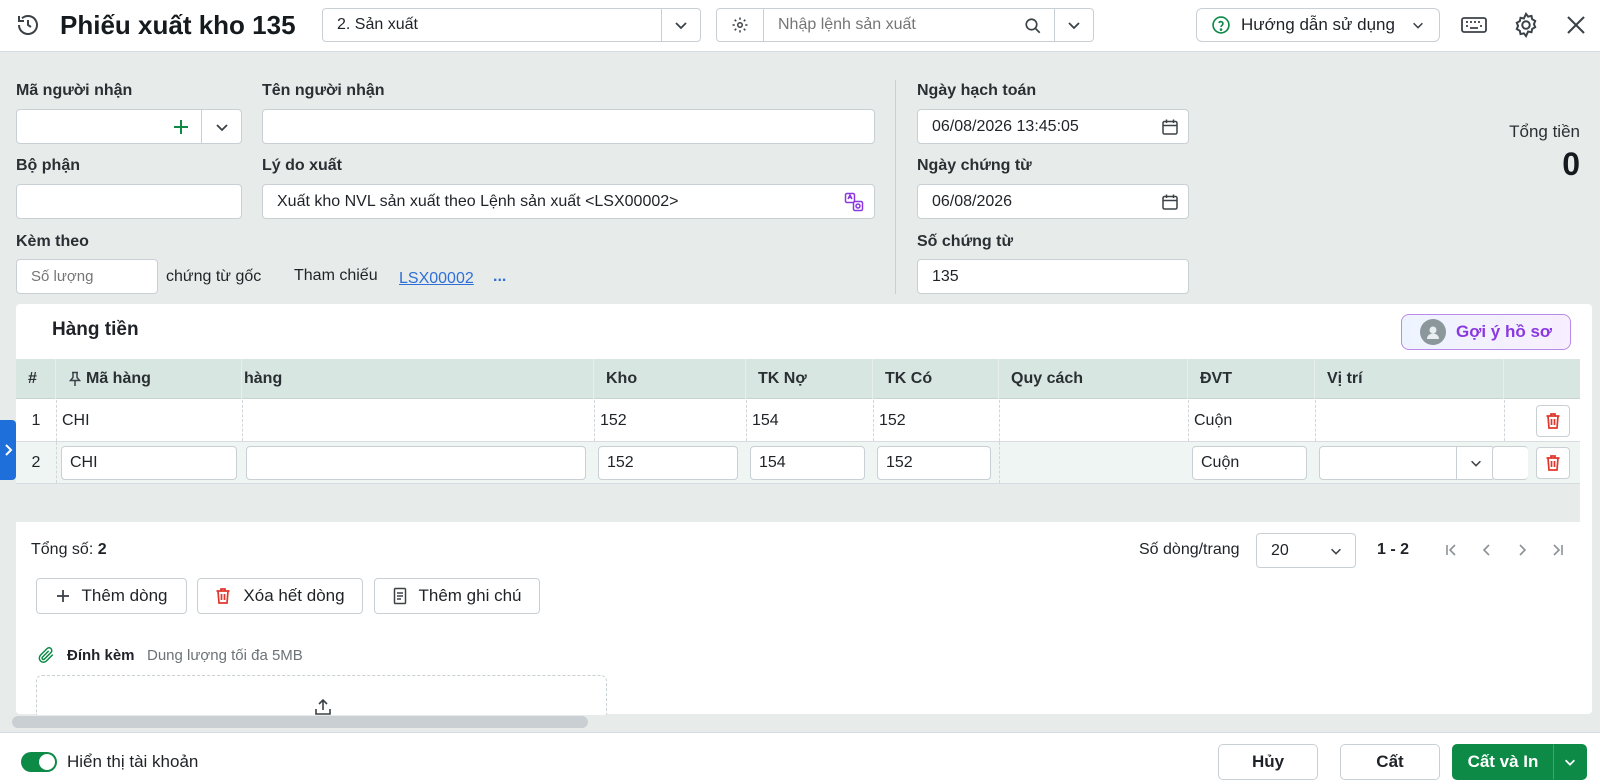  I want to click on attachment-hint: Dung lượng tối đa 5MB, so click(225, 655).